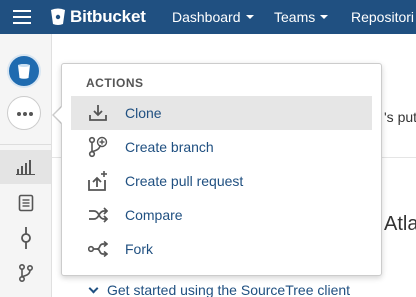  I want to click on nav-teams-label: Teams, so click(295, 17).